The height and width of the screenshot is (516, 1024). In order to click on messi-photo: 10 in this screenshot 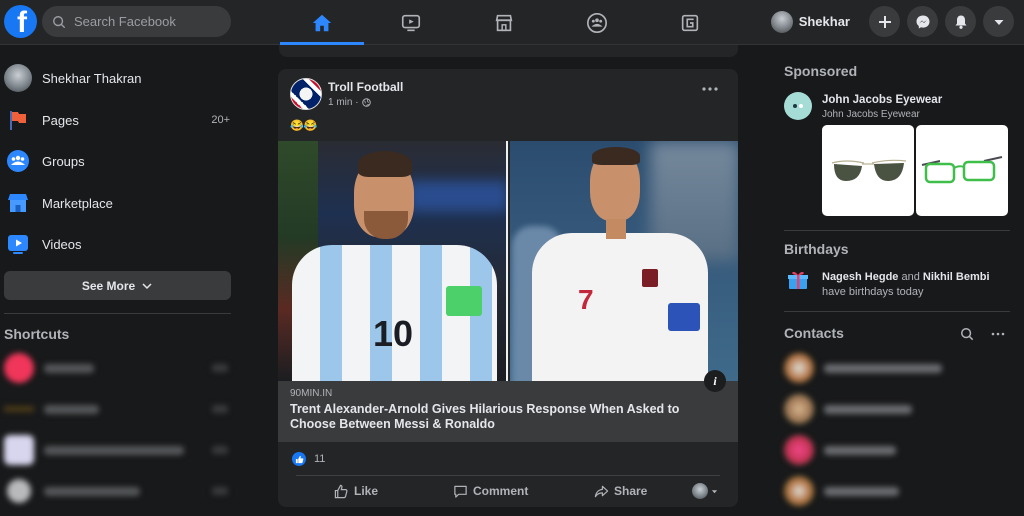, I will do `click(392, 261)`.